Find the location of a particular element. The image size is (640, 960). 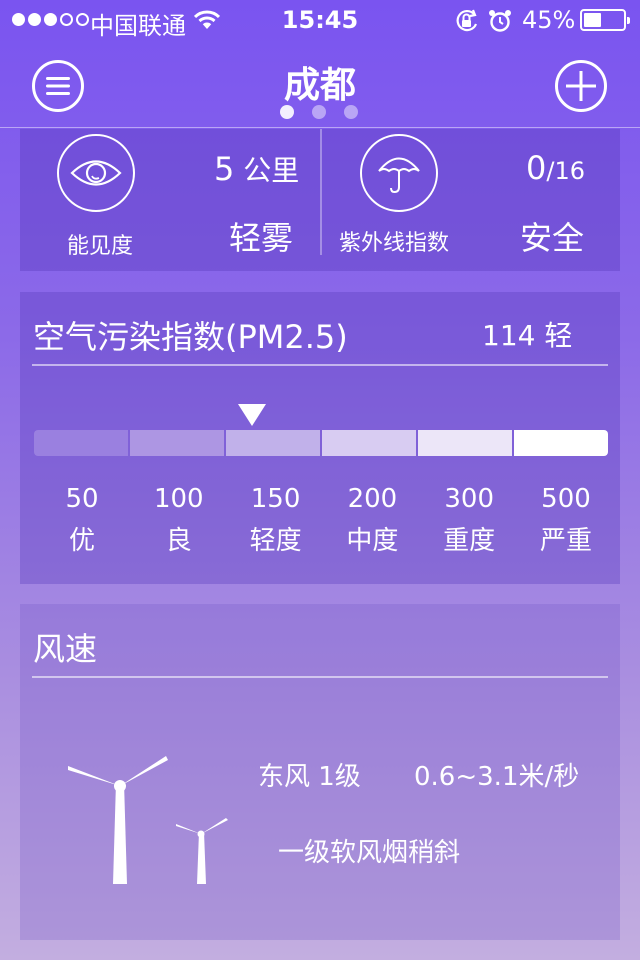

wind-title: 风速 is located at coordinates (65, 649).